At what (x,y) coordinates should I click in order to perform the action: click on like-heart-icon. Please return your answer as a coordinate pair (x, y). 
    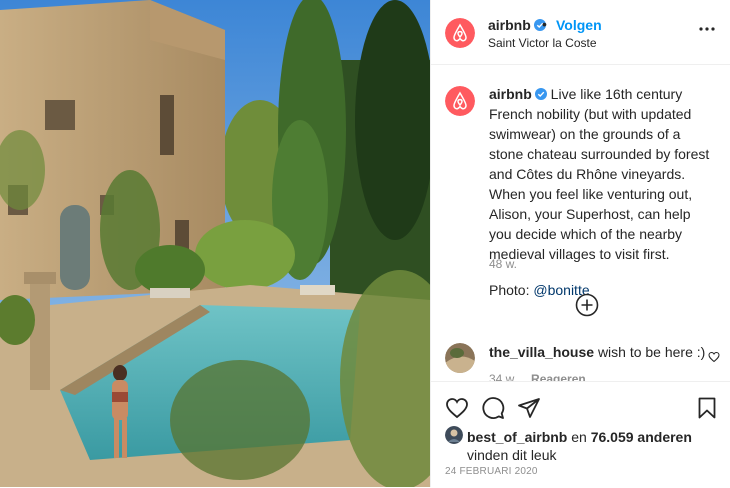
    Looking at the image, I should click on (457, 408).